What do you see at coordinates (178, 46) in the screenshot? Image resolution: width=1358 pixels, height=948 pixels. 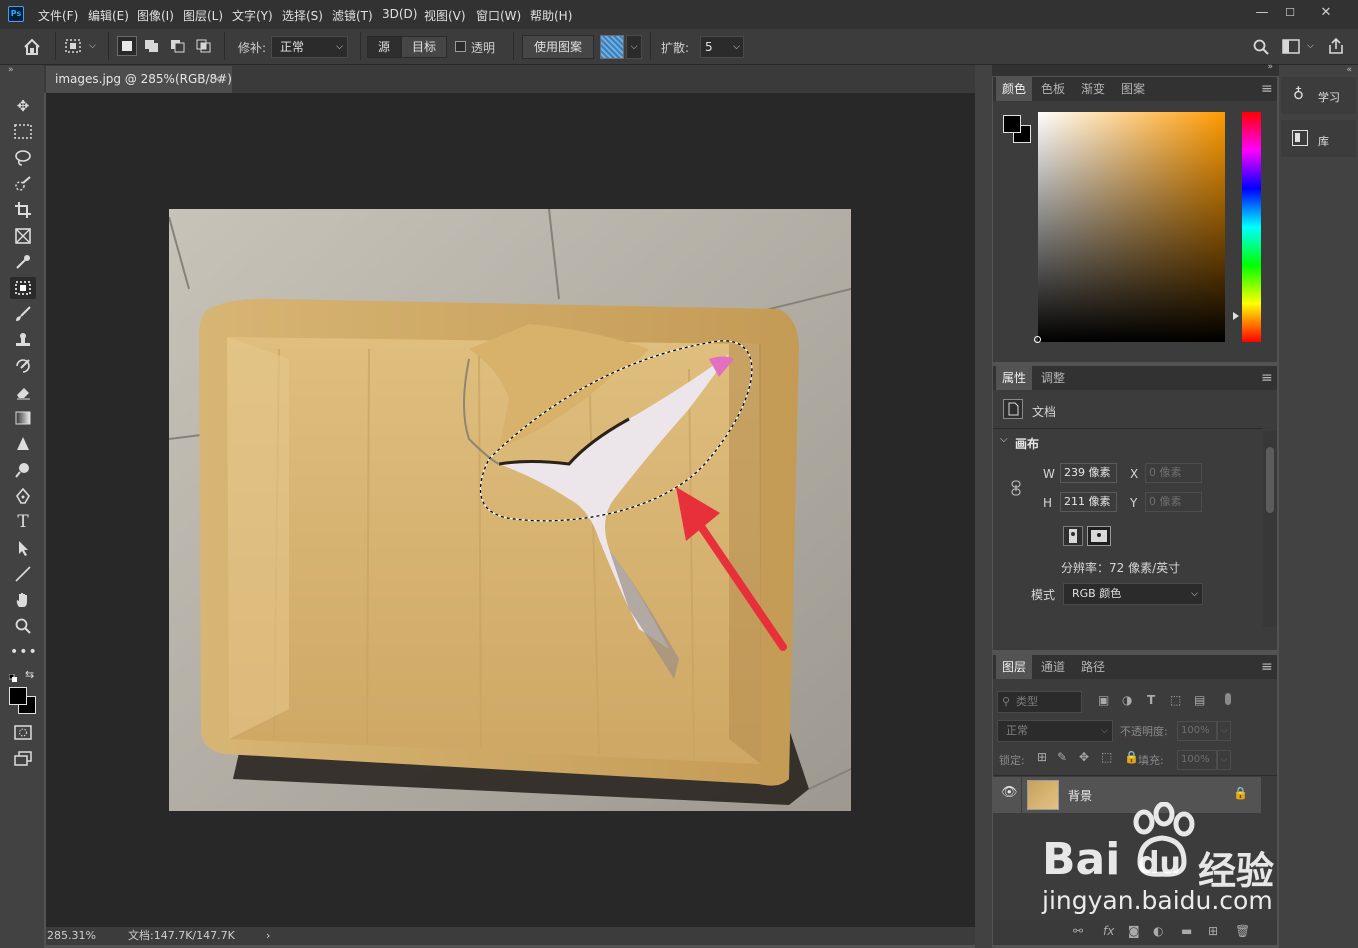 I see `subtract-from-selection-icon` at bounding box center [178, 46].